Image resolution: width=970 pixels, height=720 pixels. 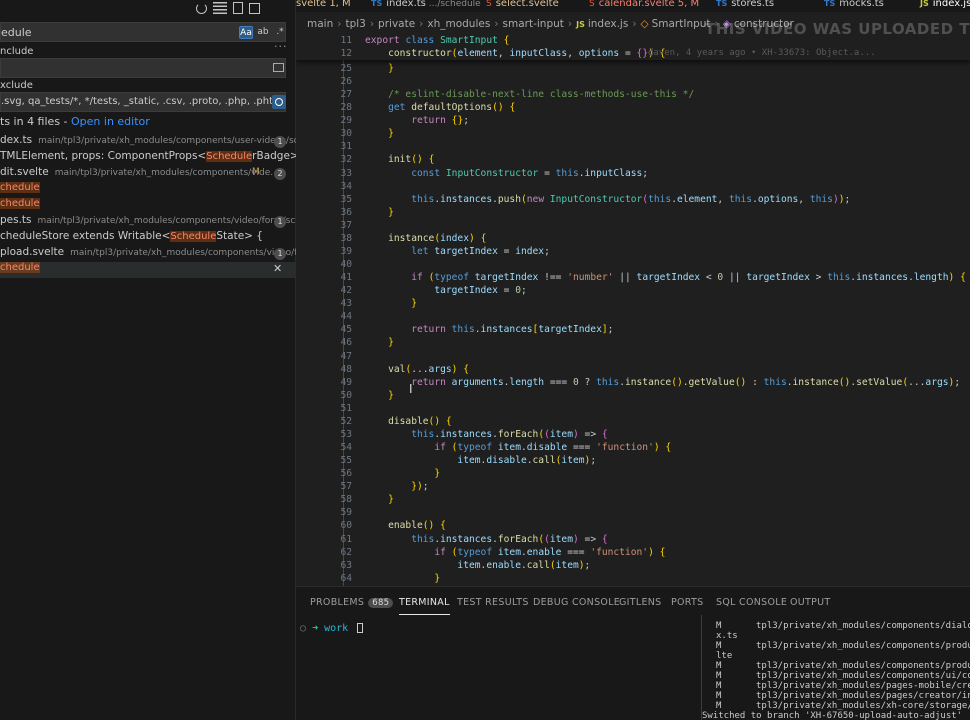 What do you see at coordinates (263, 32) in the screenshot?
I see `whole-word-toggle: ab` at bounding box center [263, 32].